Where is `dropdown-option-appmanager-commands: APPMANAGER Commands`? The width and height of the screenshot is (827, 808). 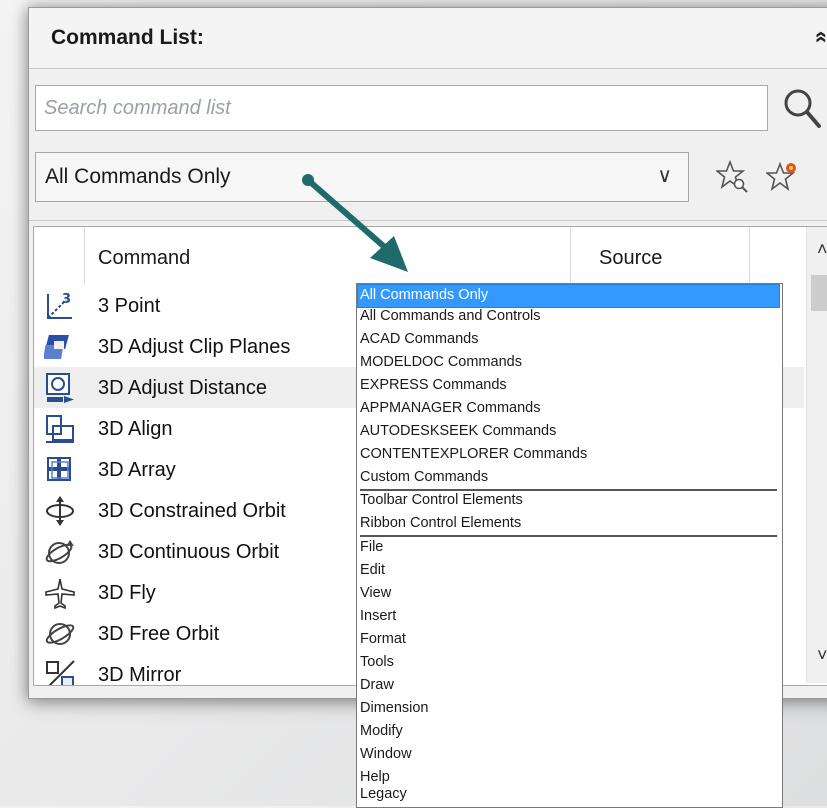 dropdown-option-appmanager-commands: APPMANAGER Commands is located at coordinates (568, 409).